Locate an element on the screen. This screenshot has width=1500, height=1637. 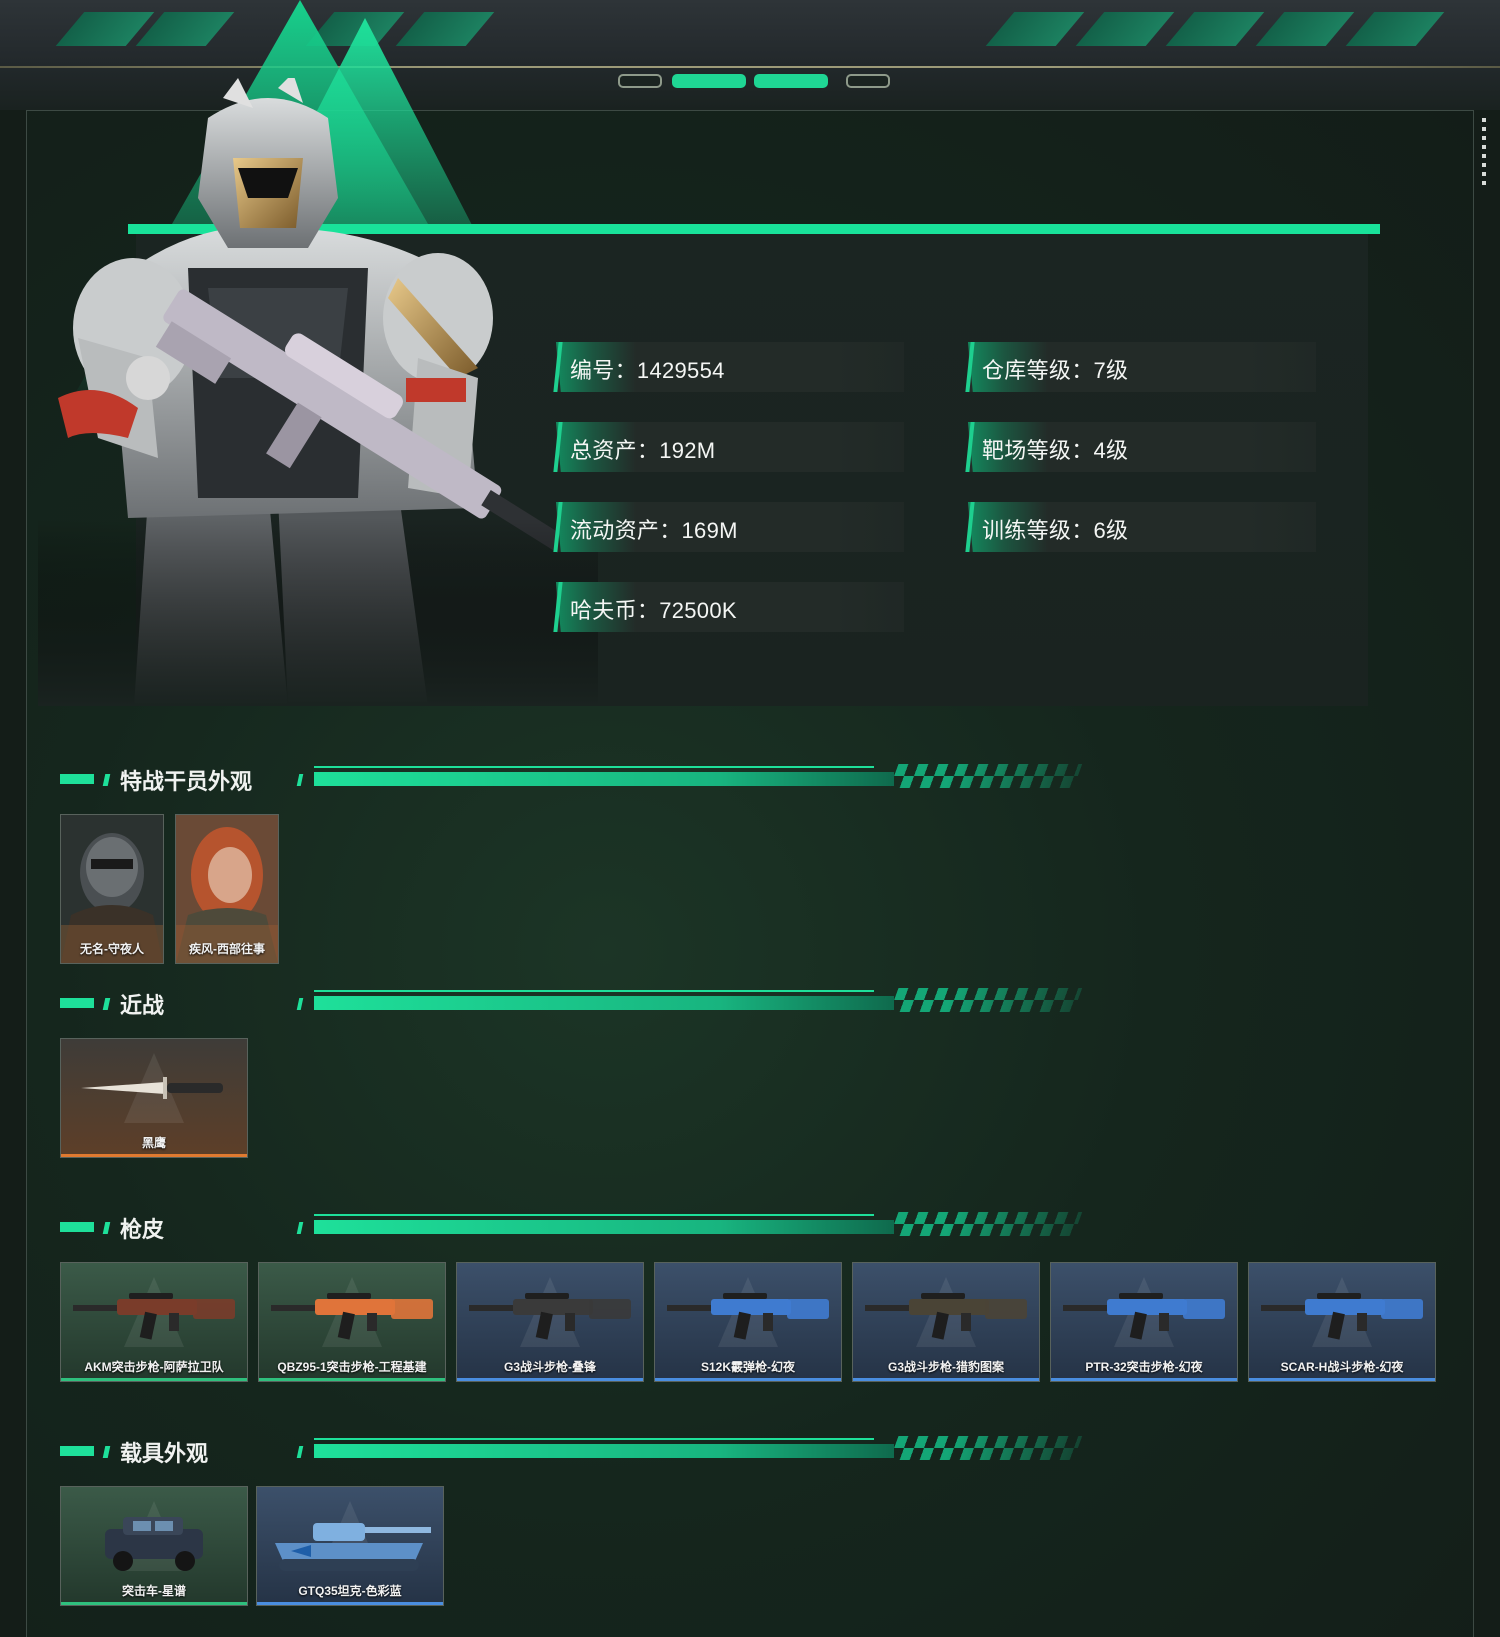
gun-skin-name: SCAR-H战斗步枪-幻夜 is located at coordinates (1342, 1367).